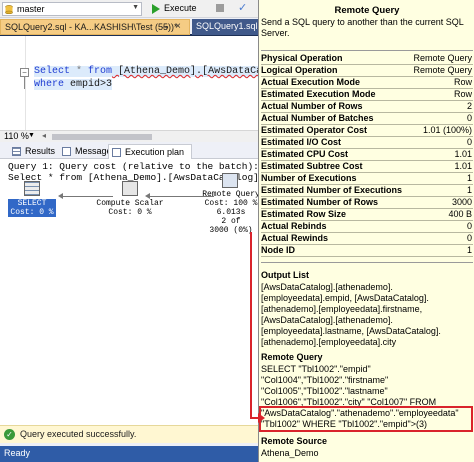 The image size is (474, 462). I want to click on sql-object: [Athena_Demo].[AwsDataCatalog], so click(188, 71).